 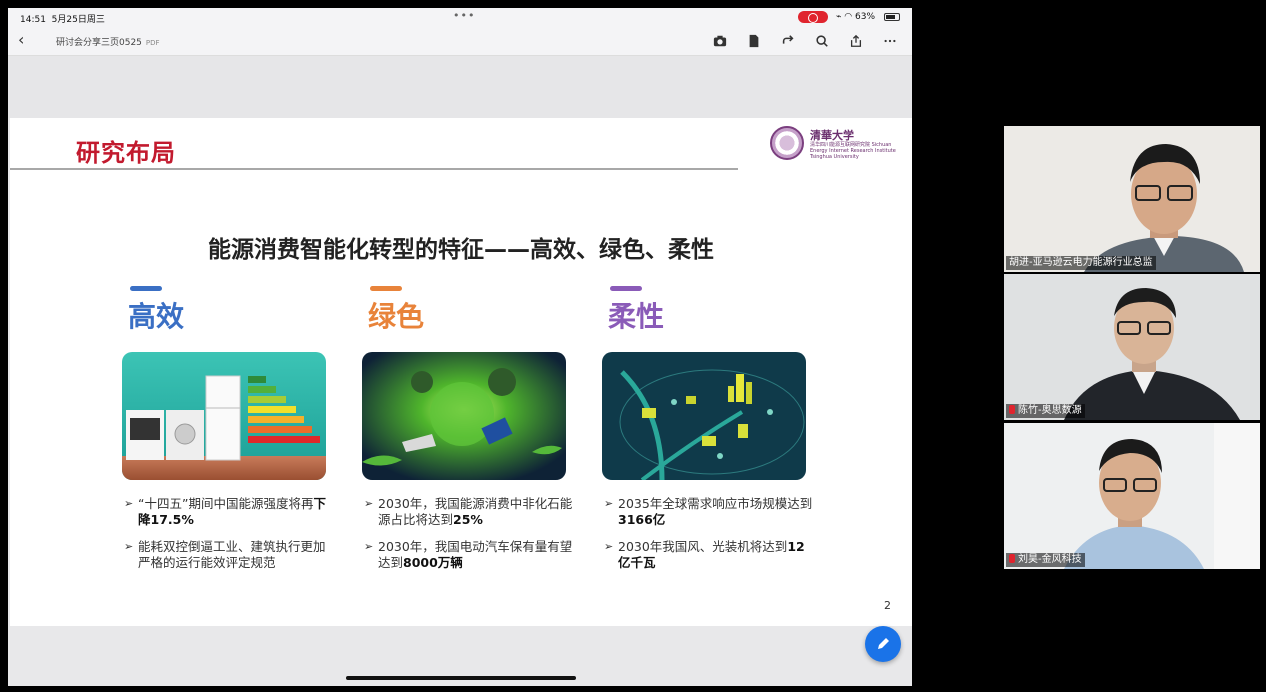 I want to click on document-icon, so click(x=754, y=41).